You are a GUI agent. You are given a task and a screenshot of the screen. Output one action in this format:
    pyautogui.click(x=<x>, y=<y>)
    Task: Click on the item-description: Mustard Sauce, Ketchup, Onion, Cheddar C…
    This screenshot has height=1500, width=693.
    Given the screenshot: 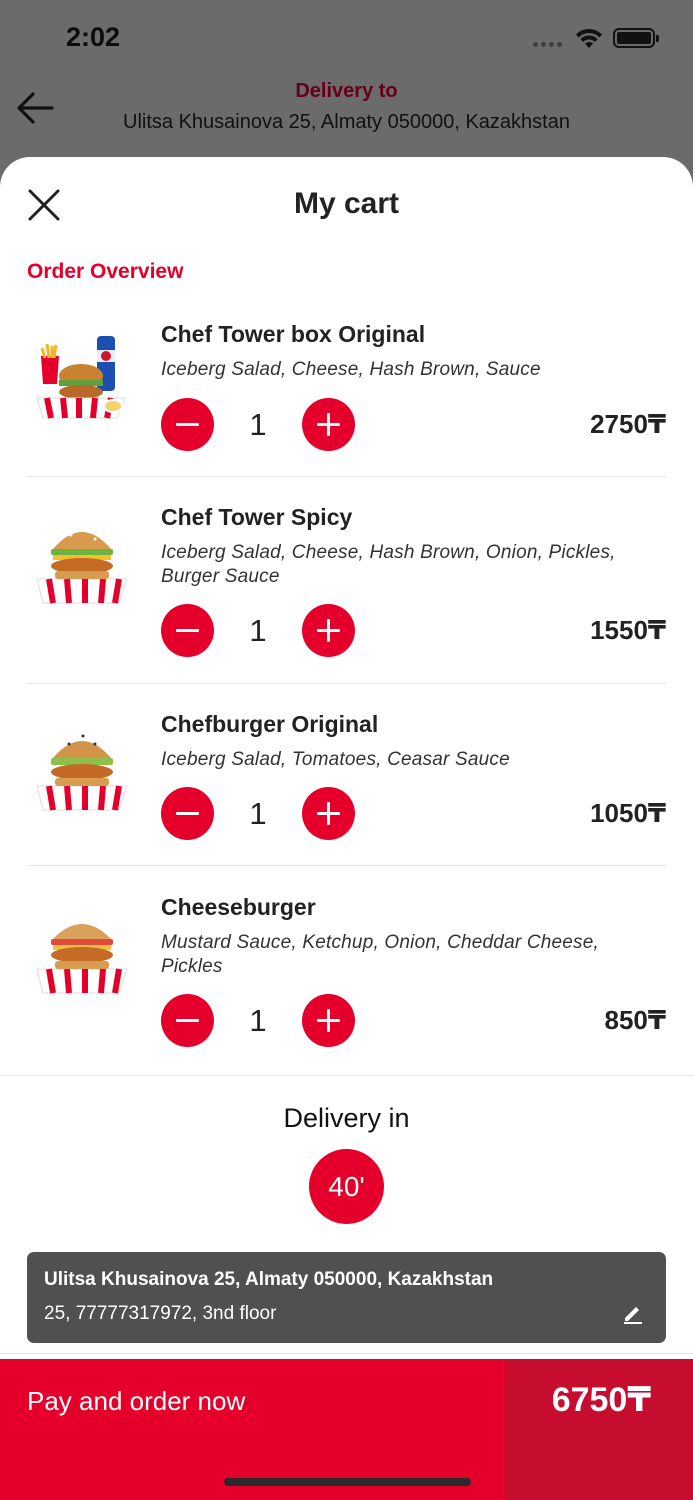 What is the action you would take?
    pyautogui.click(x=380, y=954)
    